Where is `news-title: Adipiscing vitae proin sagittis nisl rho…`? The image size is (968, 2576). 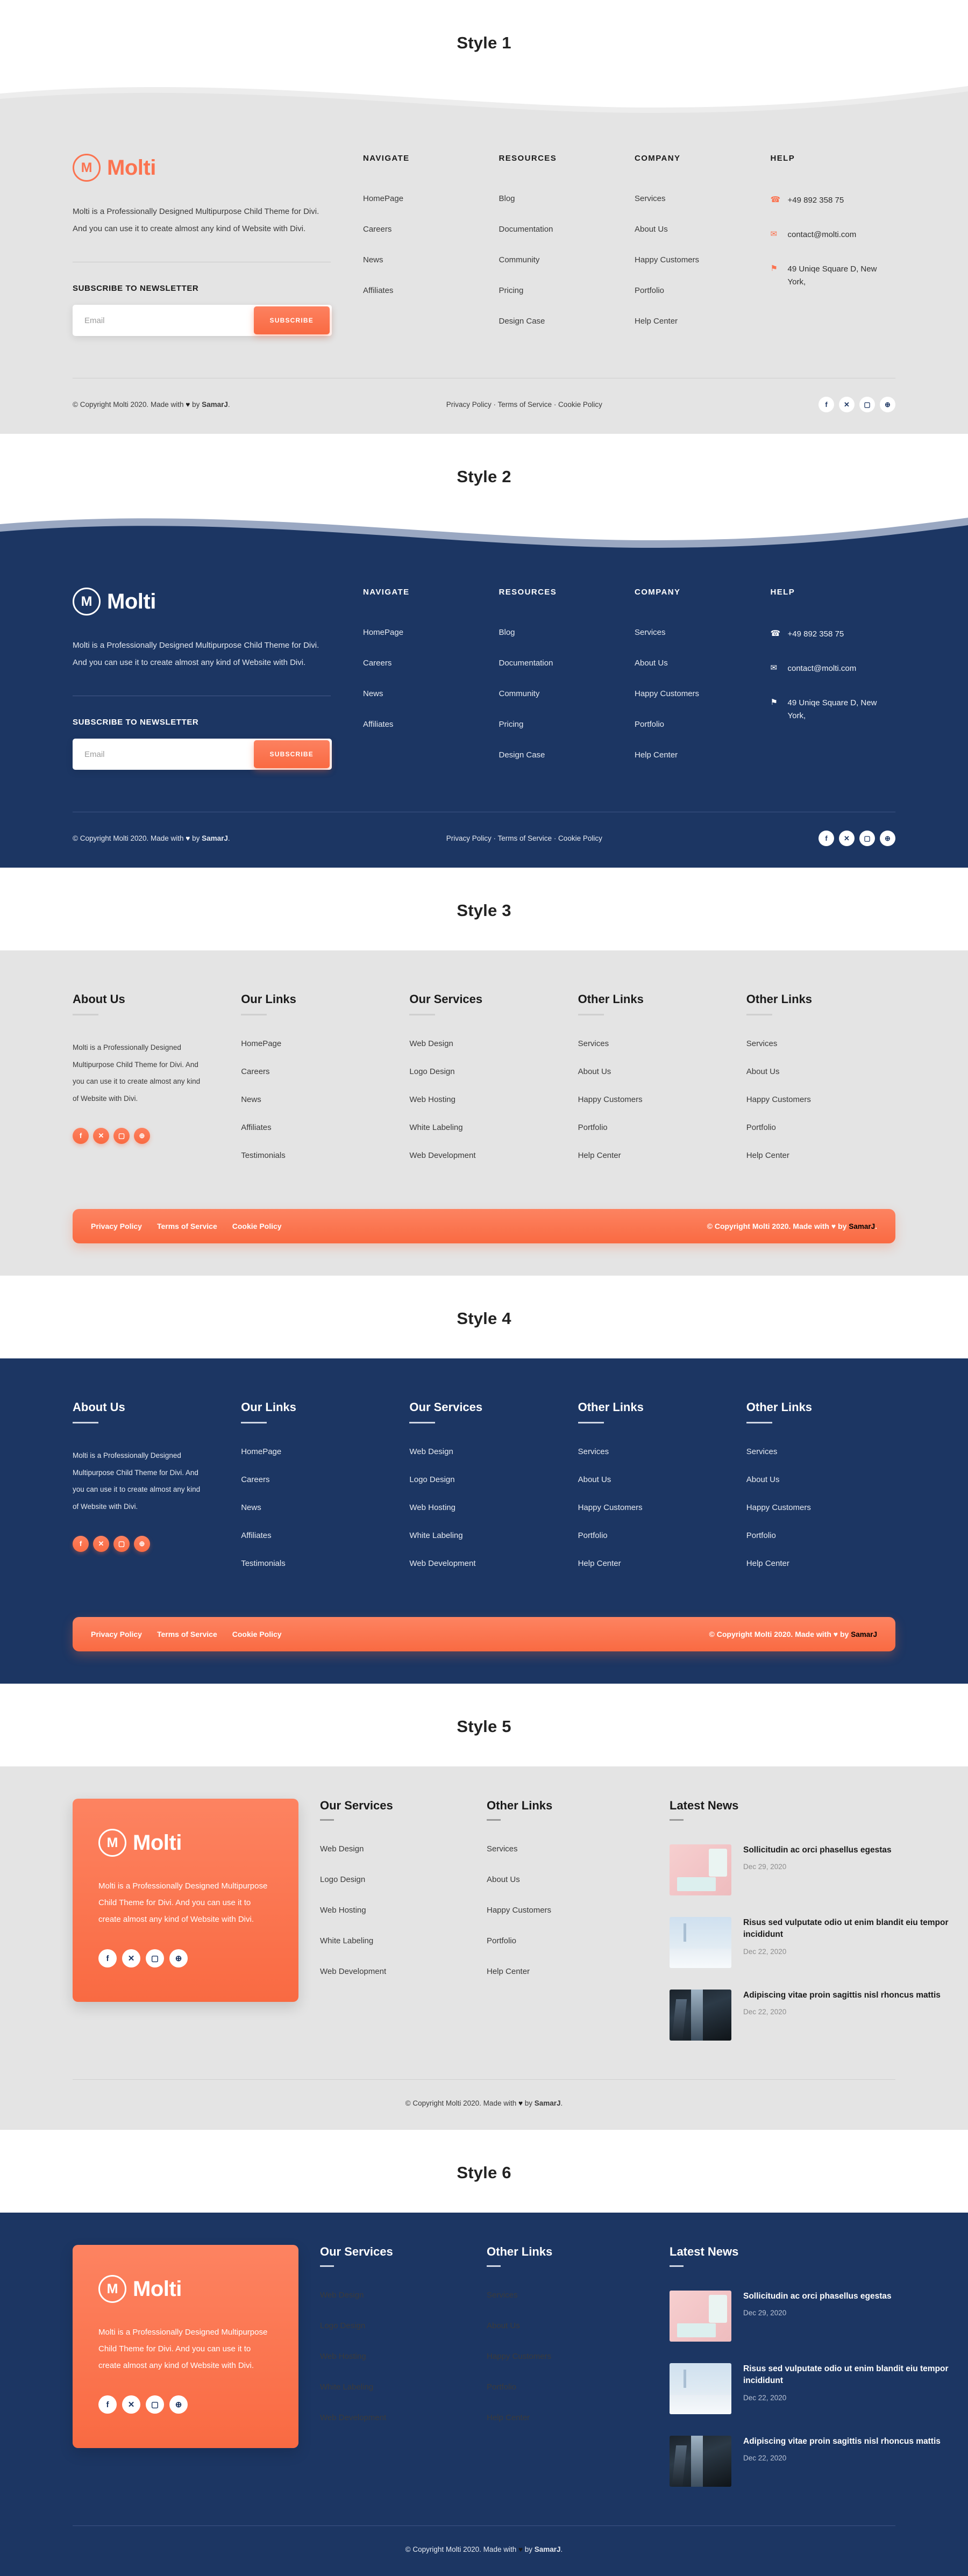
news-title: Adipiscing vitae proin sagittis nisl rho… is located at coordinates (842, 1995).